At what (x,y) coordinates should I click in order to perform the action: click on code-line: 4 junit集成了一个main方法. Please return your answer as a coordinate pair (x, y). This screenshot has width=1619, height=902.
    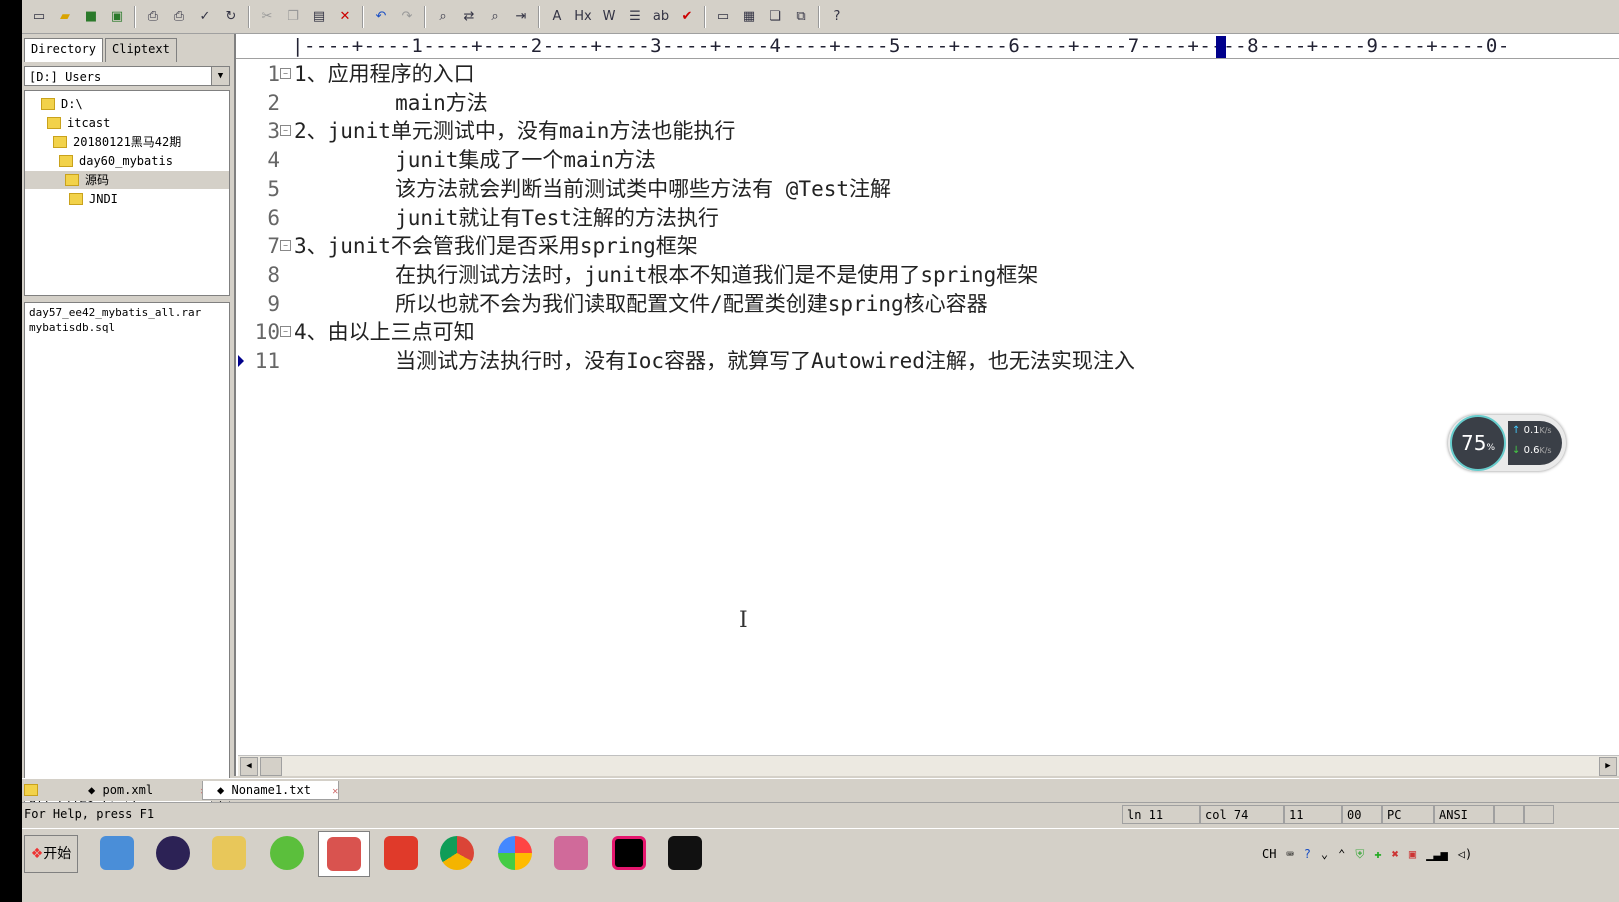
    Looking at the image, I should click on (927, 160).